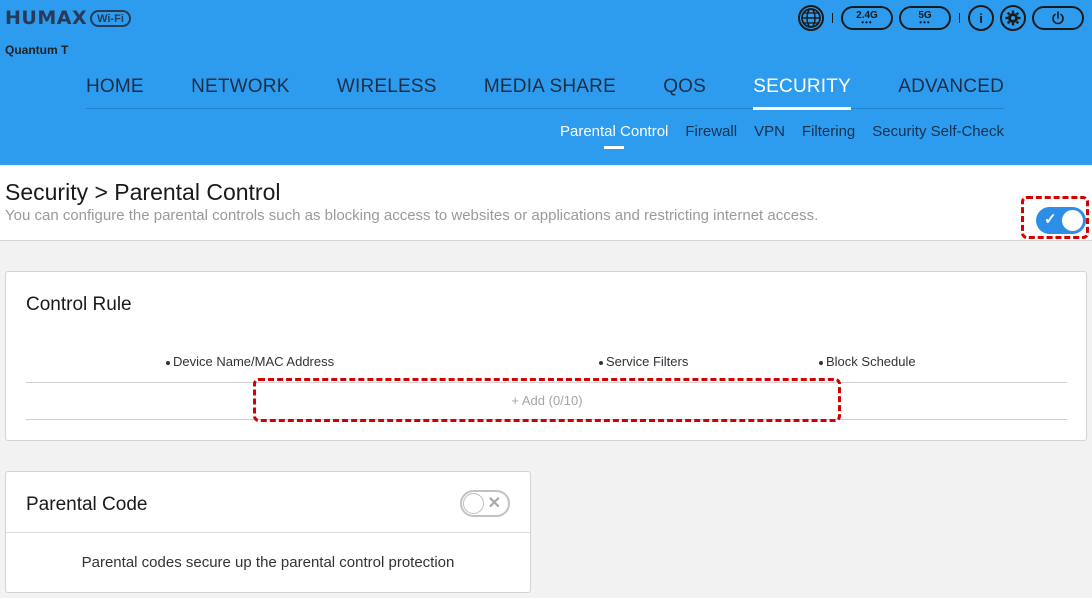 The width and height of the screenshot is (1092, 598). I want to click on check-icon: ✓, so click(1050, 219).